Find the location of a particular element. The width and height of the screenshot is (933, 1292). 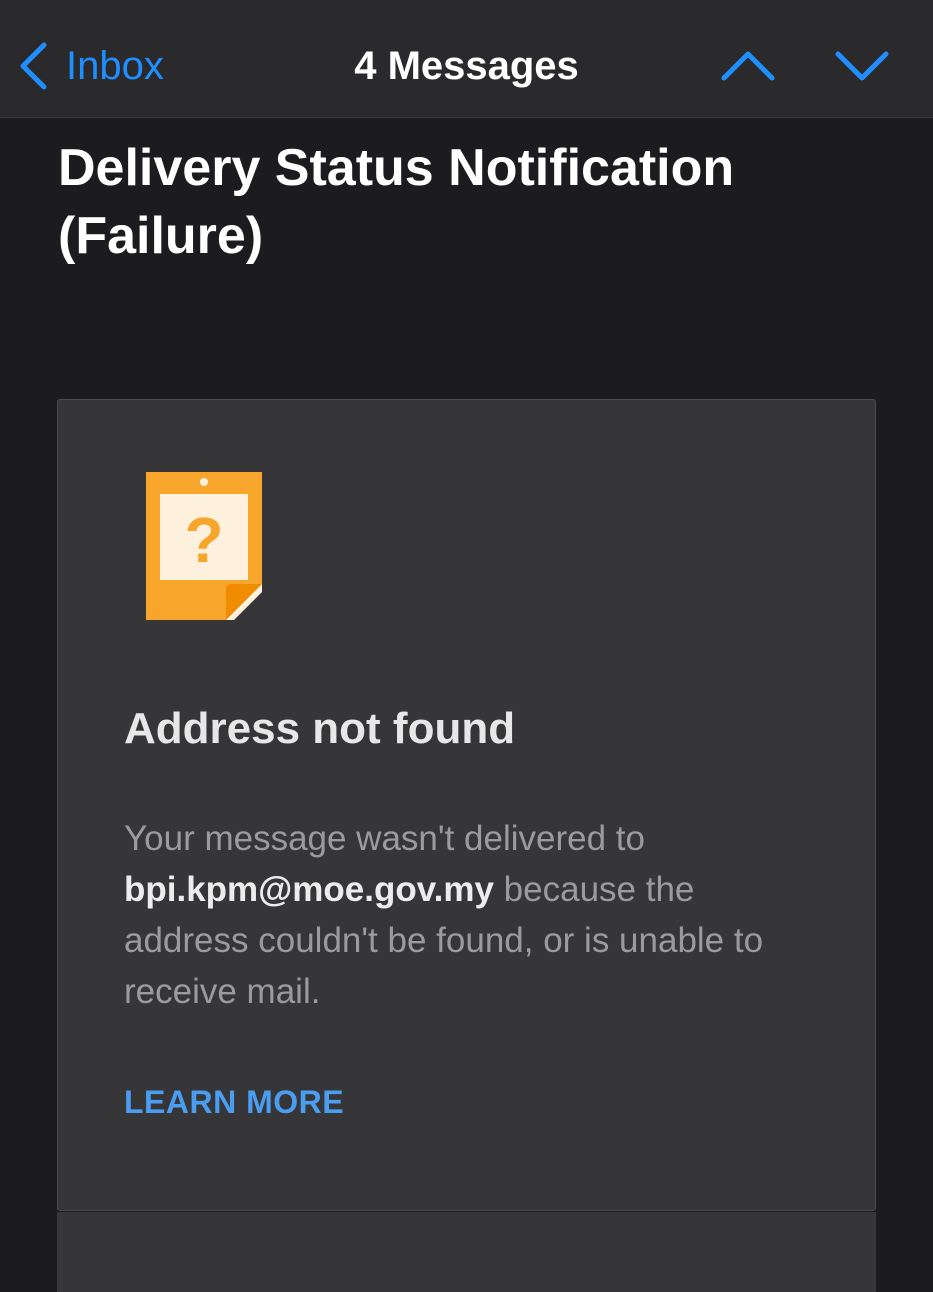

card-heading: Address not found is located at coordinates (320, 728).